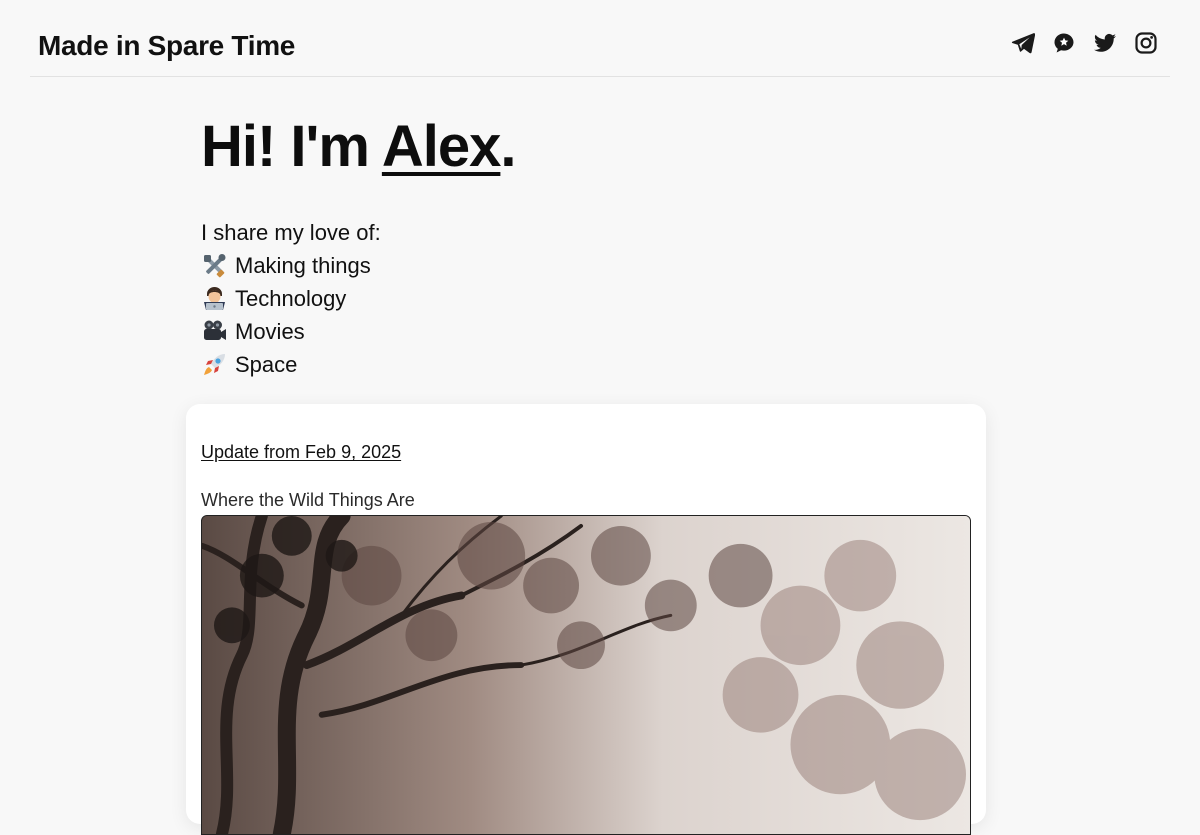 Image resolution: width=1200 pixels, height=835 pixels. Describe the element at coordinates (214, 364) in the screenshot. I see `rocket-emoji` at that location.